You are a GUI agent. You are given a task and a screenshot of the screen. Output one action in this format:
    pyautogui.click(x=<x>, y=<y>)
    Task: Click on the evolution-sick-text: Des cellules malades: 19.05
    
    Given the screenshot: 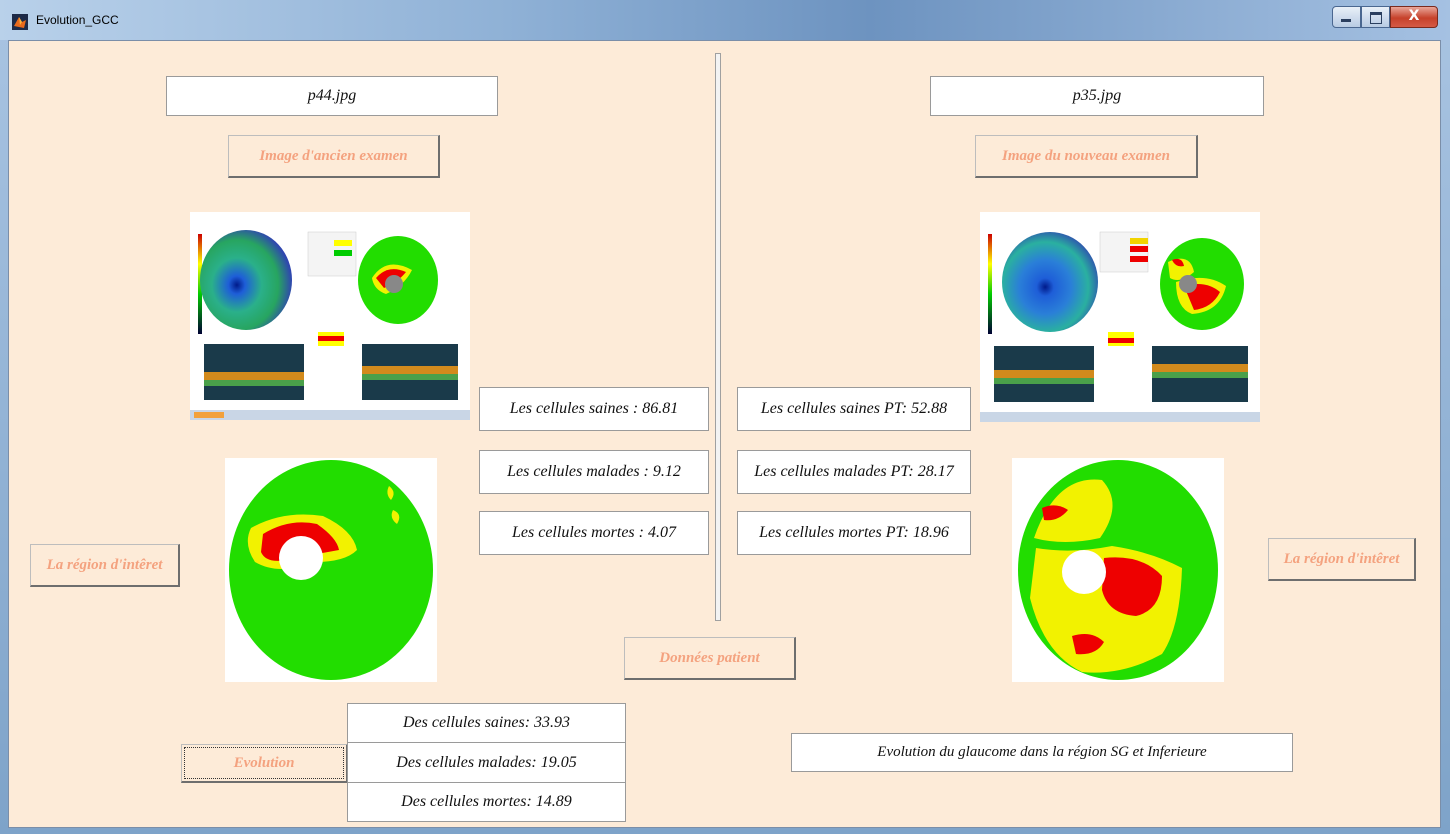 What is the action you would take?
    pyautogui.click(x=486, y=762)
    